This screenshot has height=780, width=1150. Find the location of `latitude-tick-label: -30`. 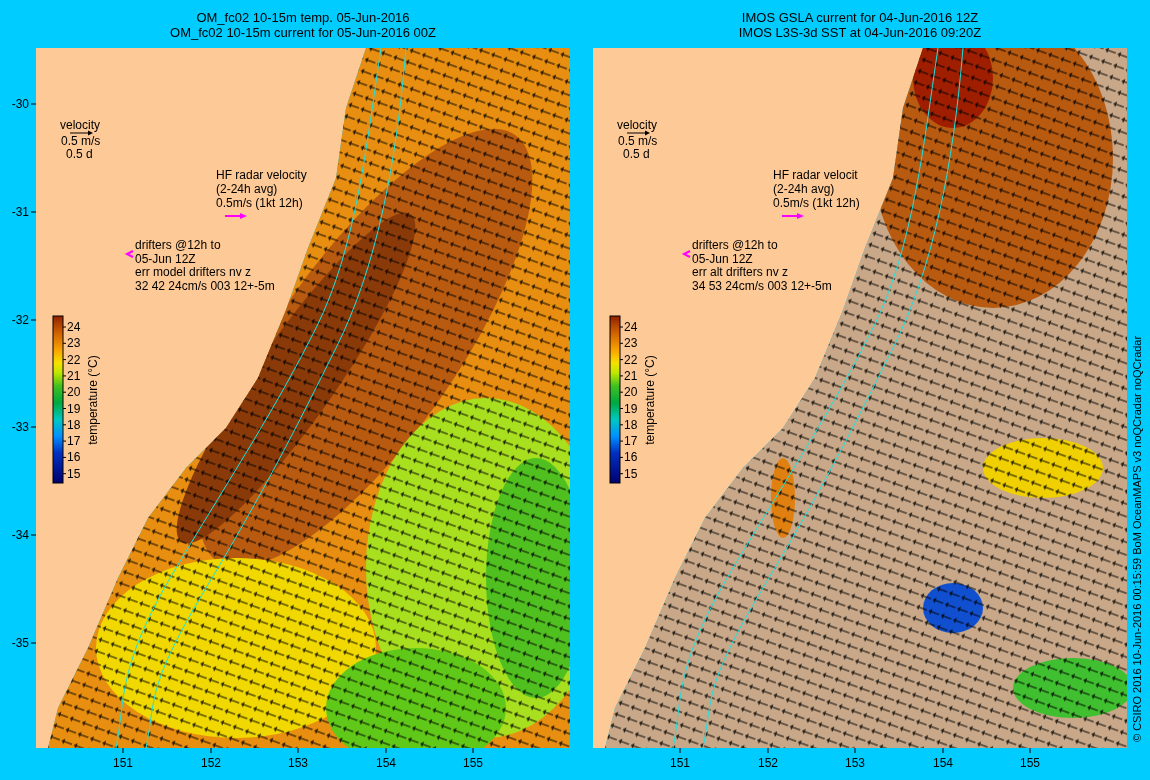

latitude-tick-label: -30 is located at coordinates (20, 104).